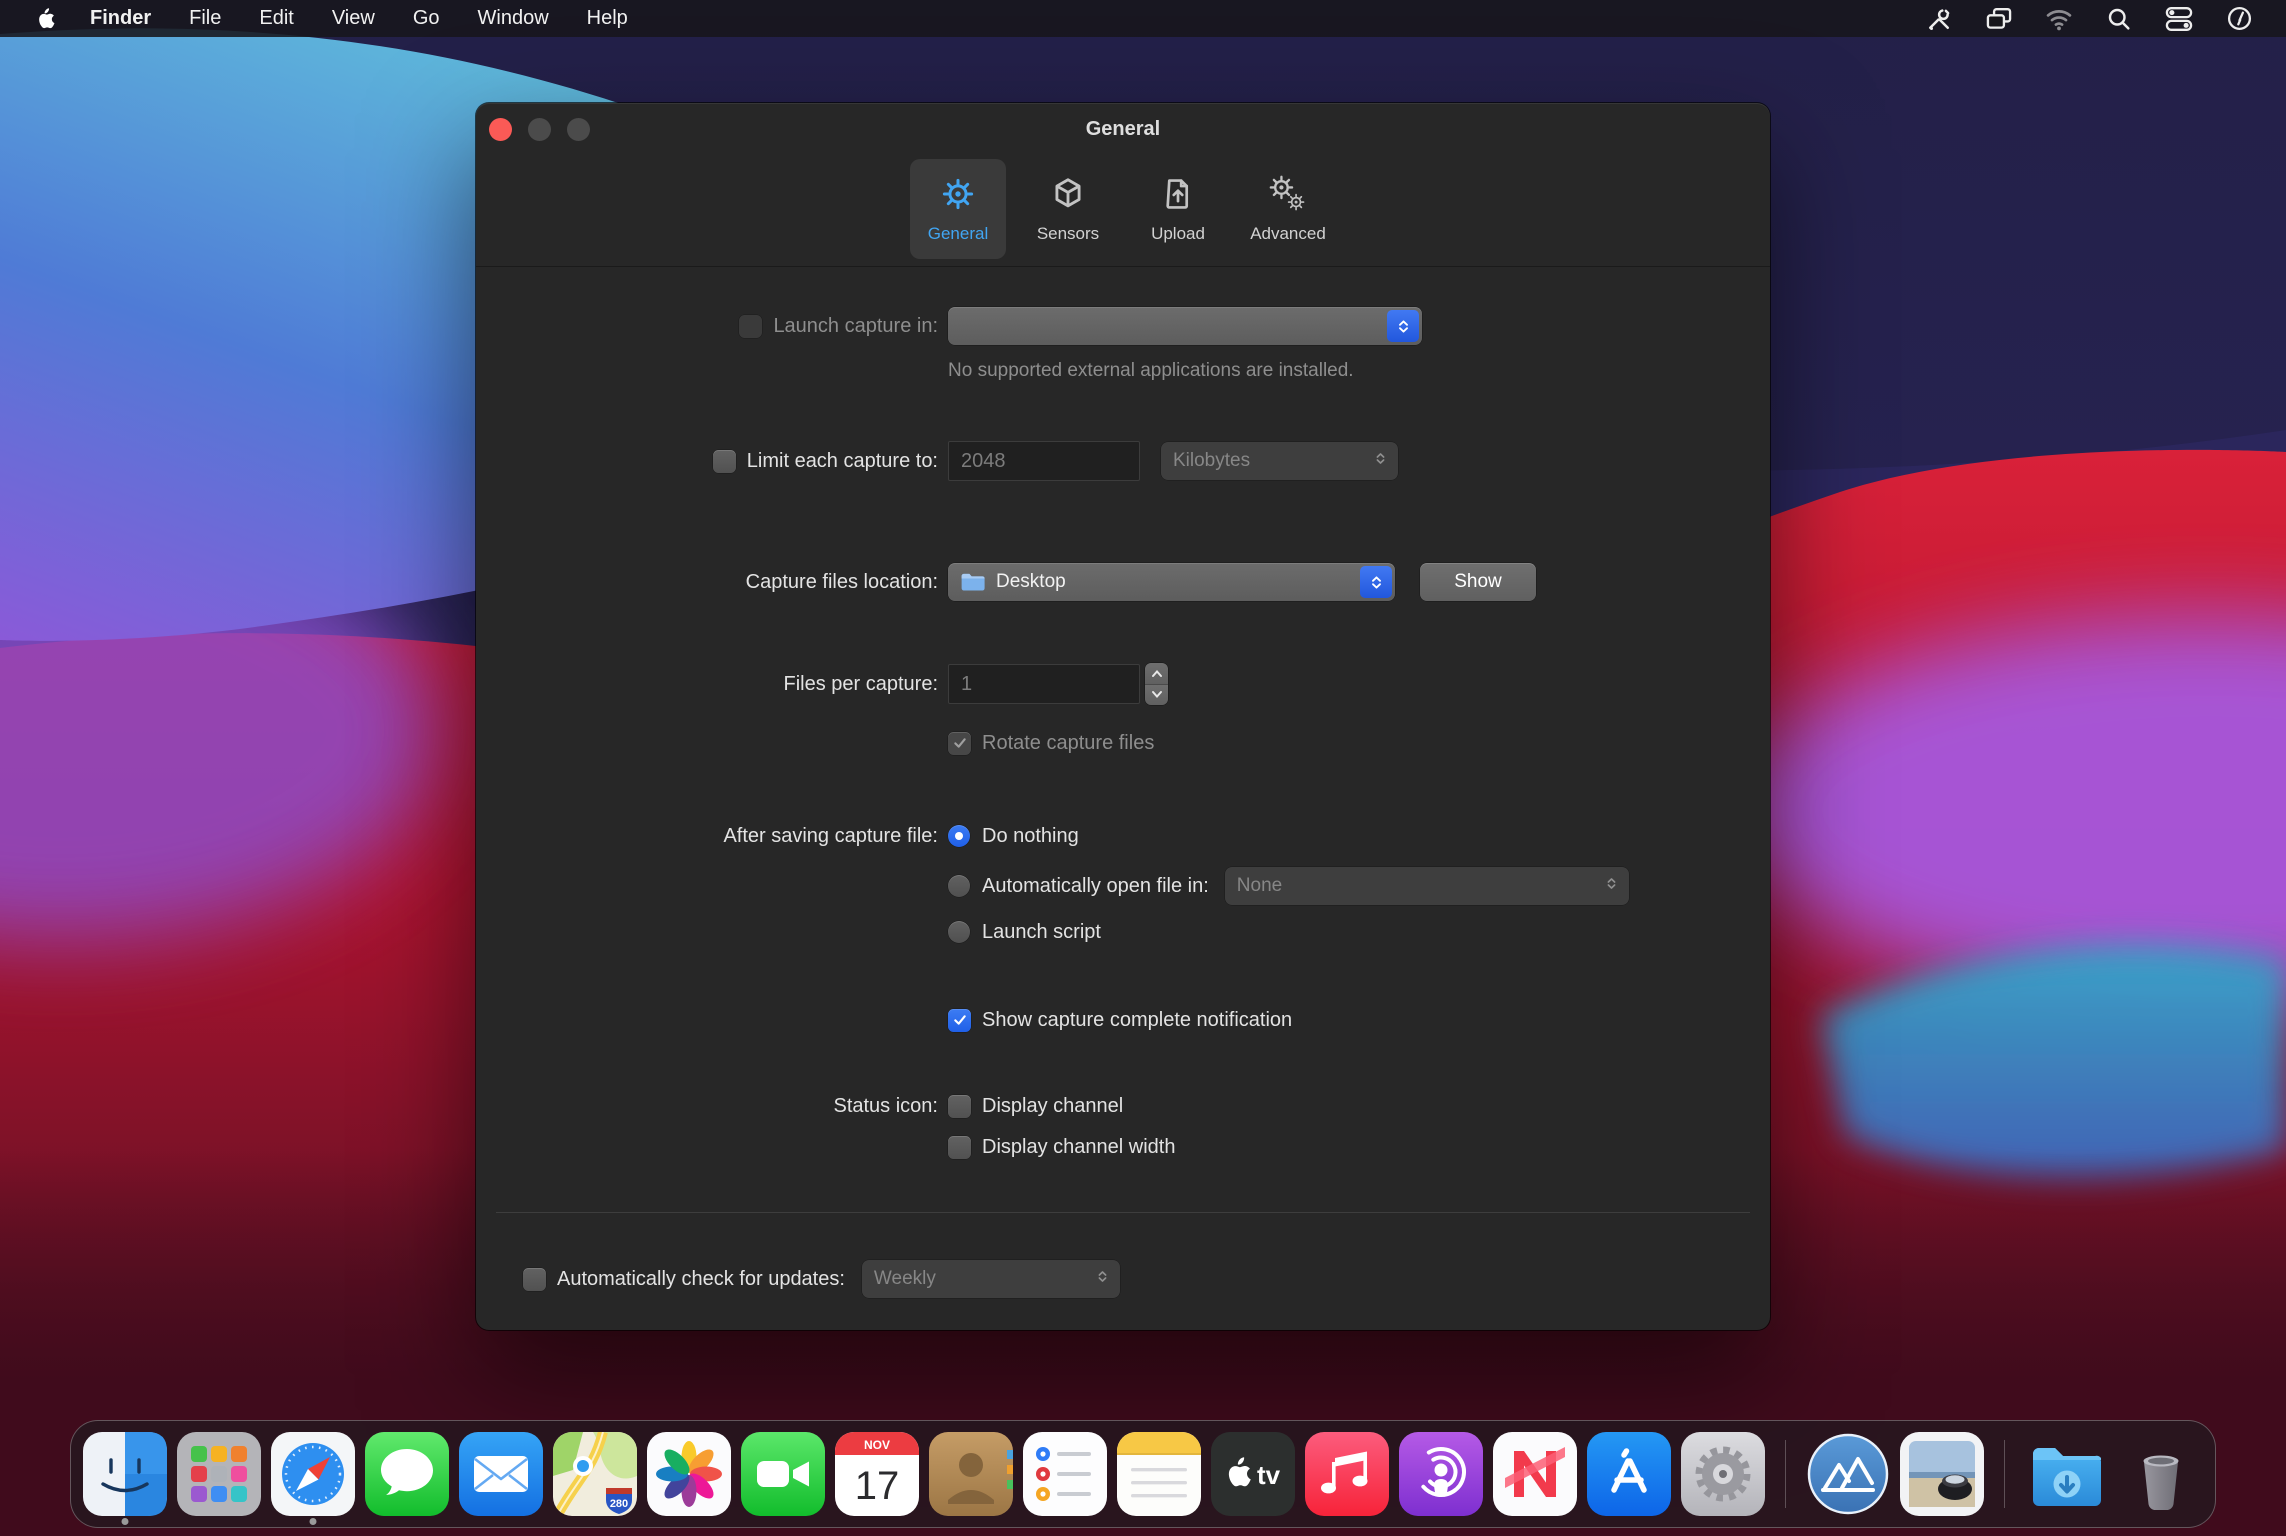 This screenshot has width=2286, height=1536. I want to click on menu-item-view: View, so click(353, 18).